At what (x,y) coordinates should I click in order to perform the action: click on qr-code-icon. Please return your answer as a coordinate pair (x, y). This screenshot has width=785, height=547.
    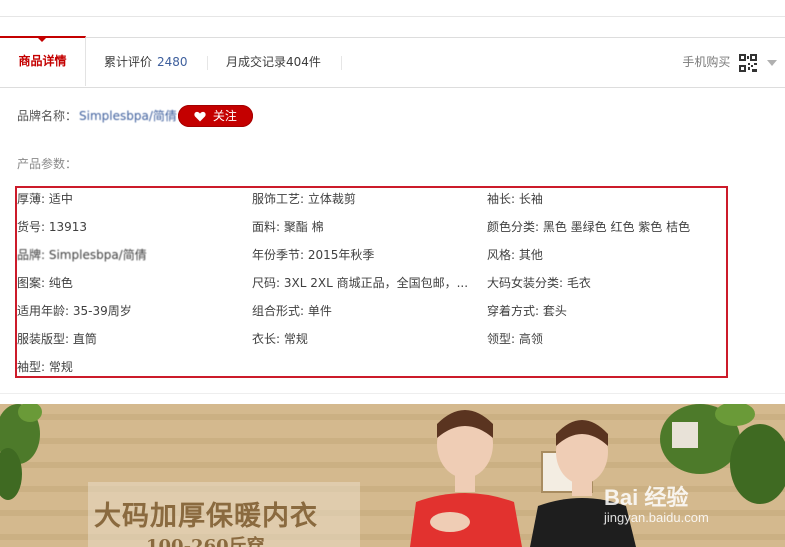
    Looking at the image, I should click on (748, 62).